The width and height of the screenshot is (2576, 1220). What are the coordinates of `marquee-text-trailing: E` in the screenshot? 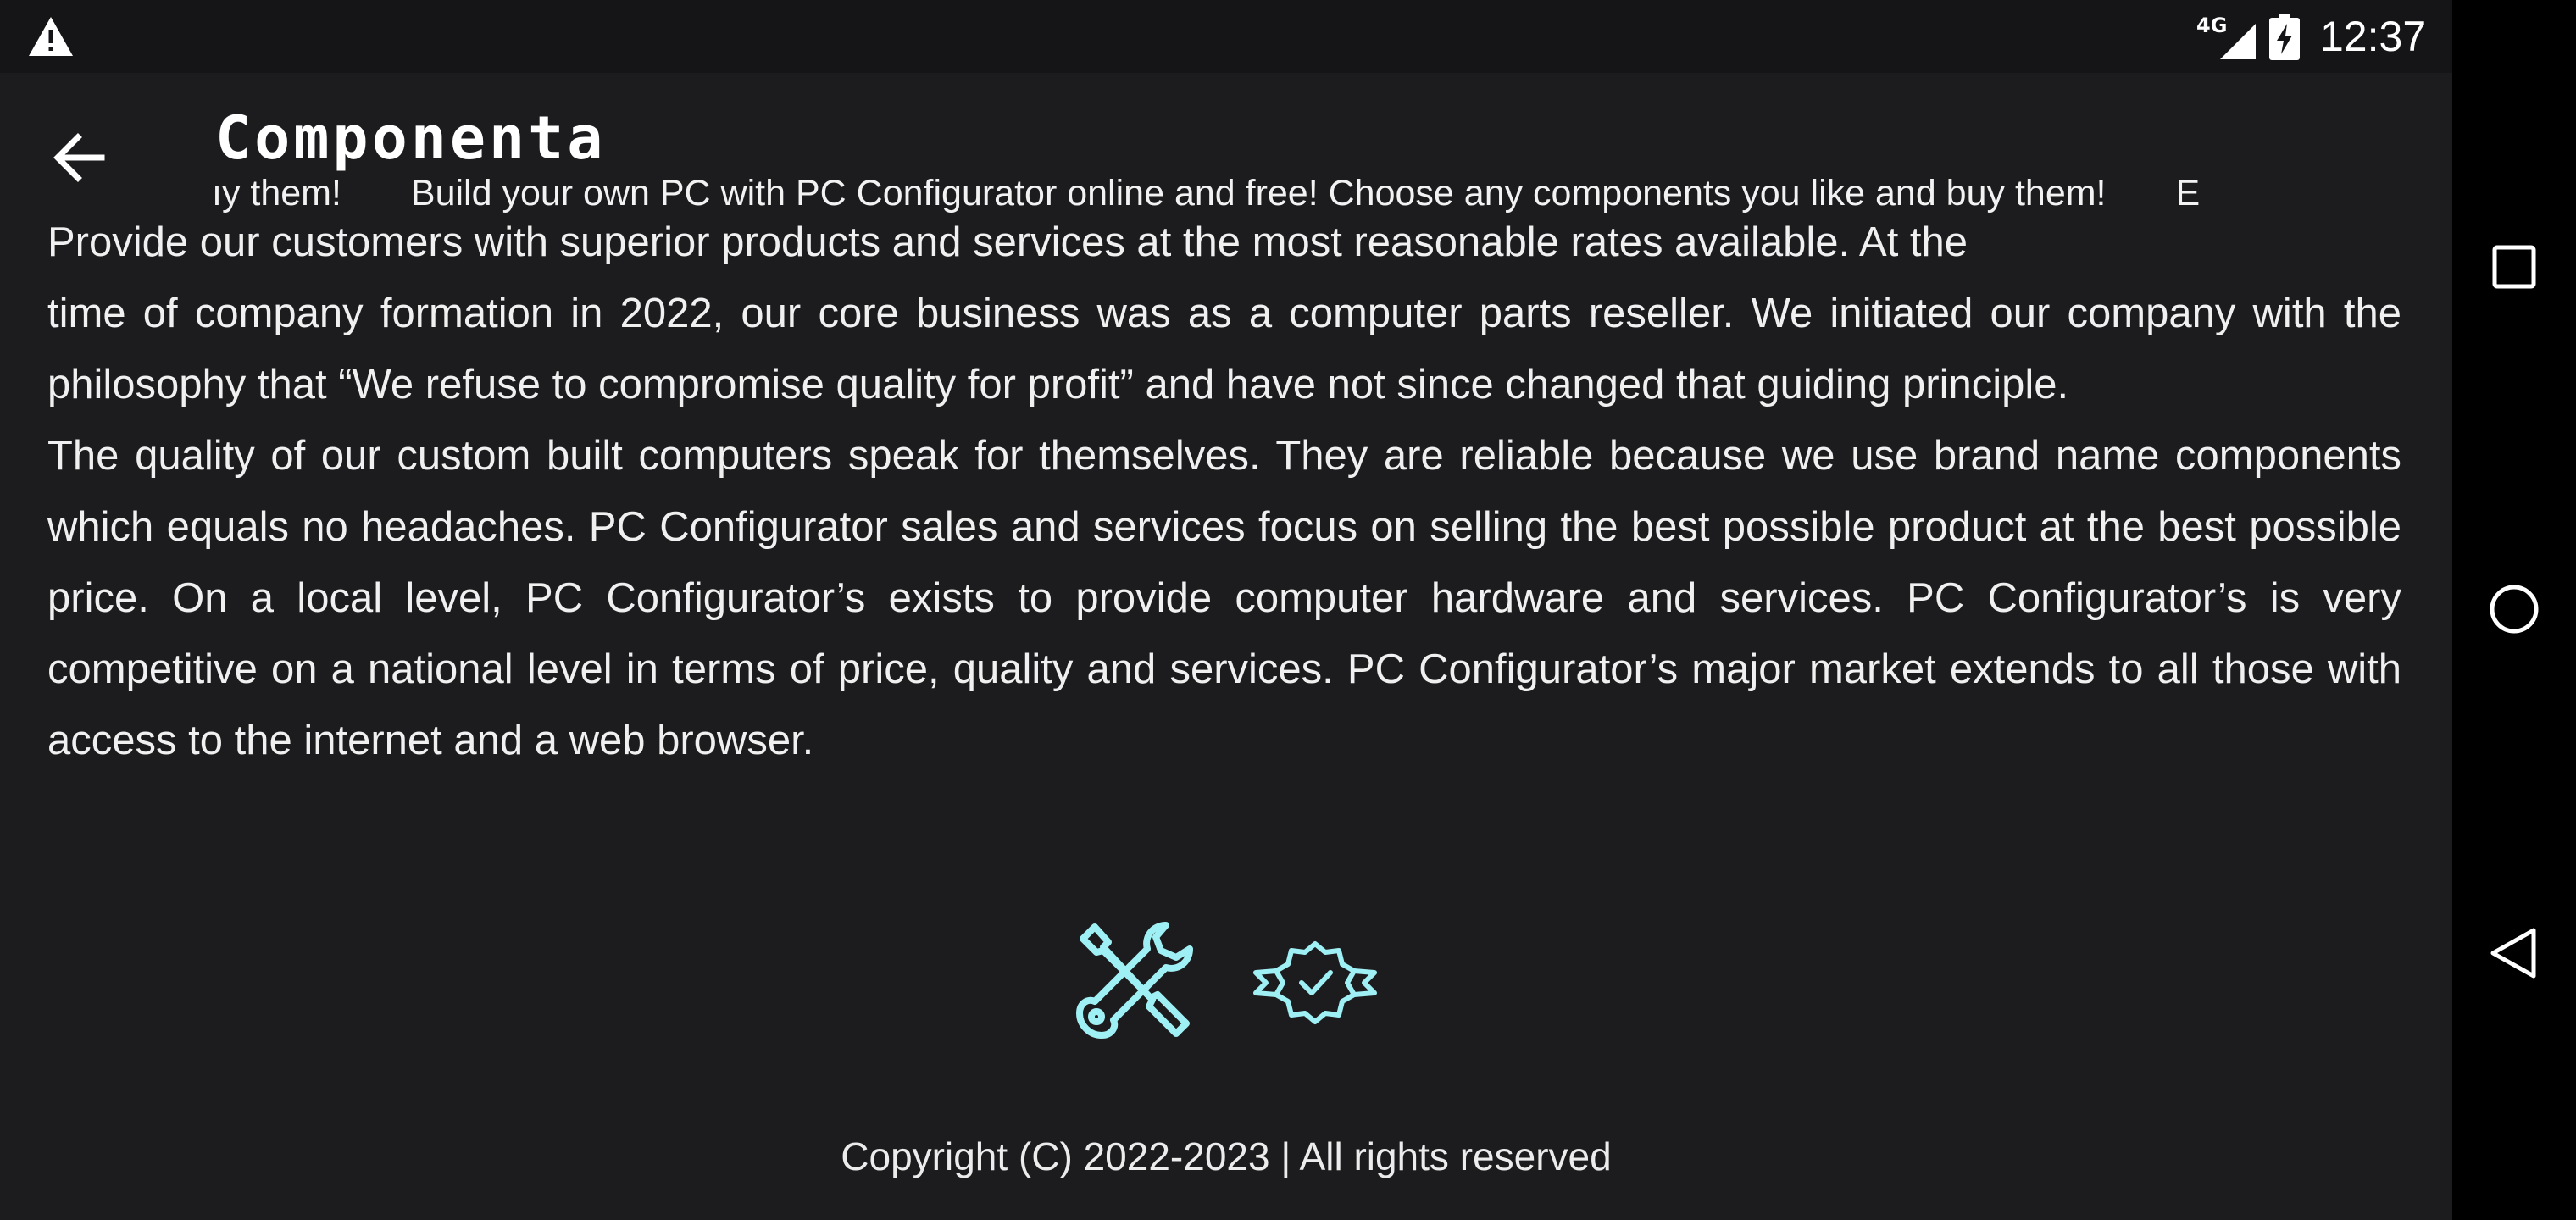 It's located at (2188, 193).